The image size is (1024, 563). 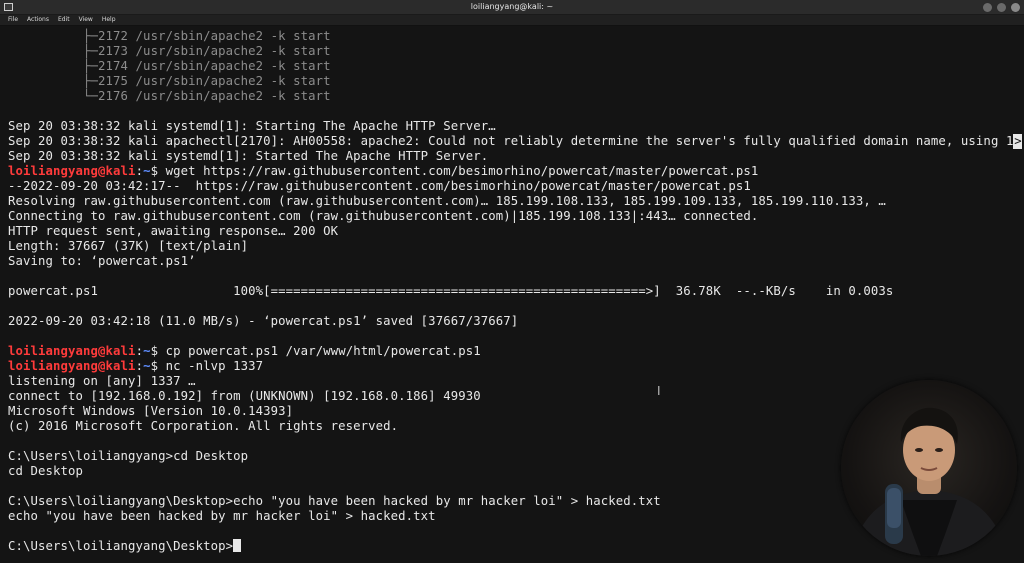 What do you see at coordinates (515, 546) in the screenshot?
I see `current-prompt-line: C:\Users\loiliangyang\Desktop>` at bounding box center [515, 546].